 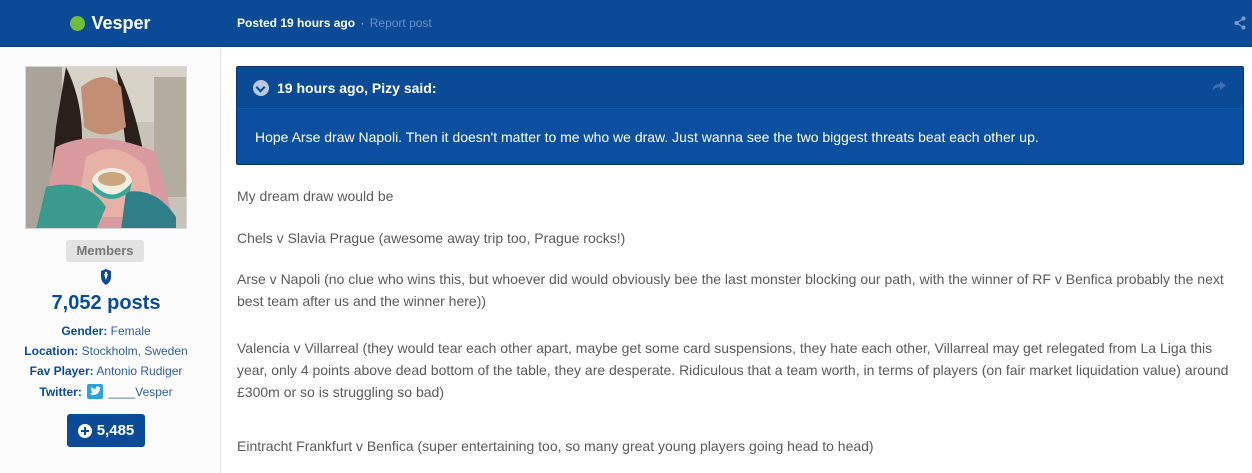 I want to click on twitter-handle: ____Vesper, so click(x=141, y=392).